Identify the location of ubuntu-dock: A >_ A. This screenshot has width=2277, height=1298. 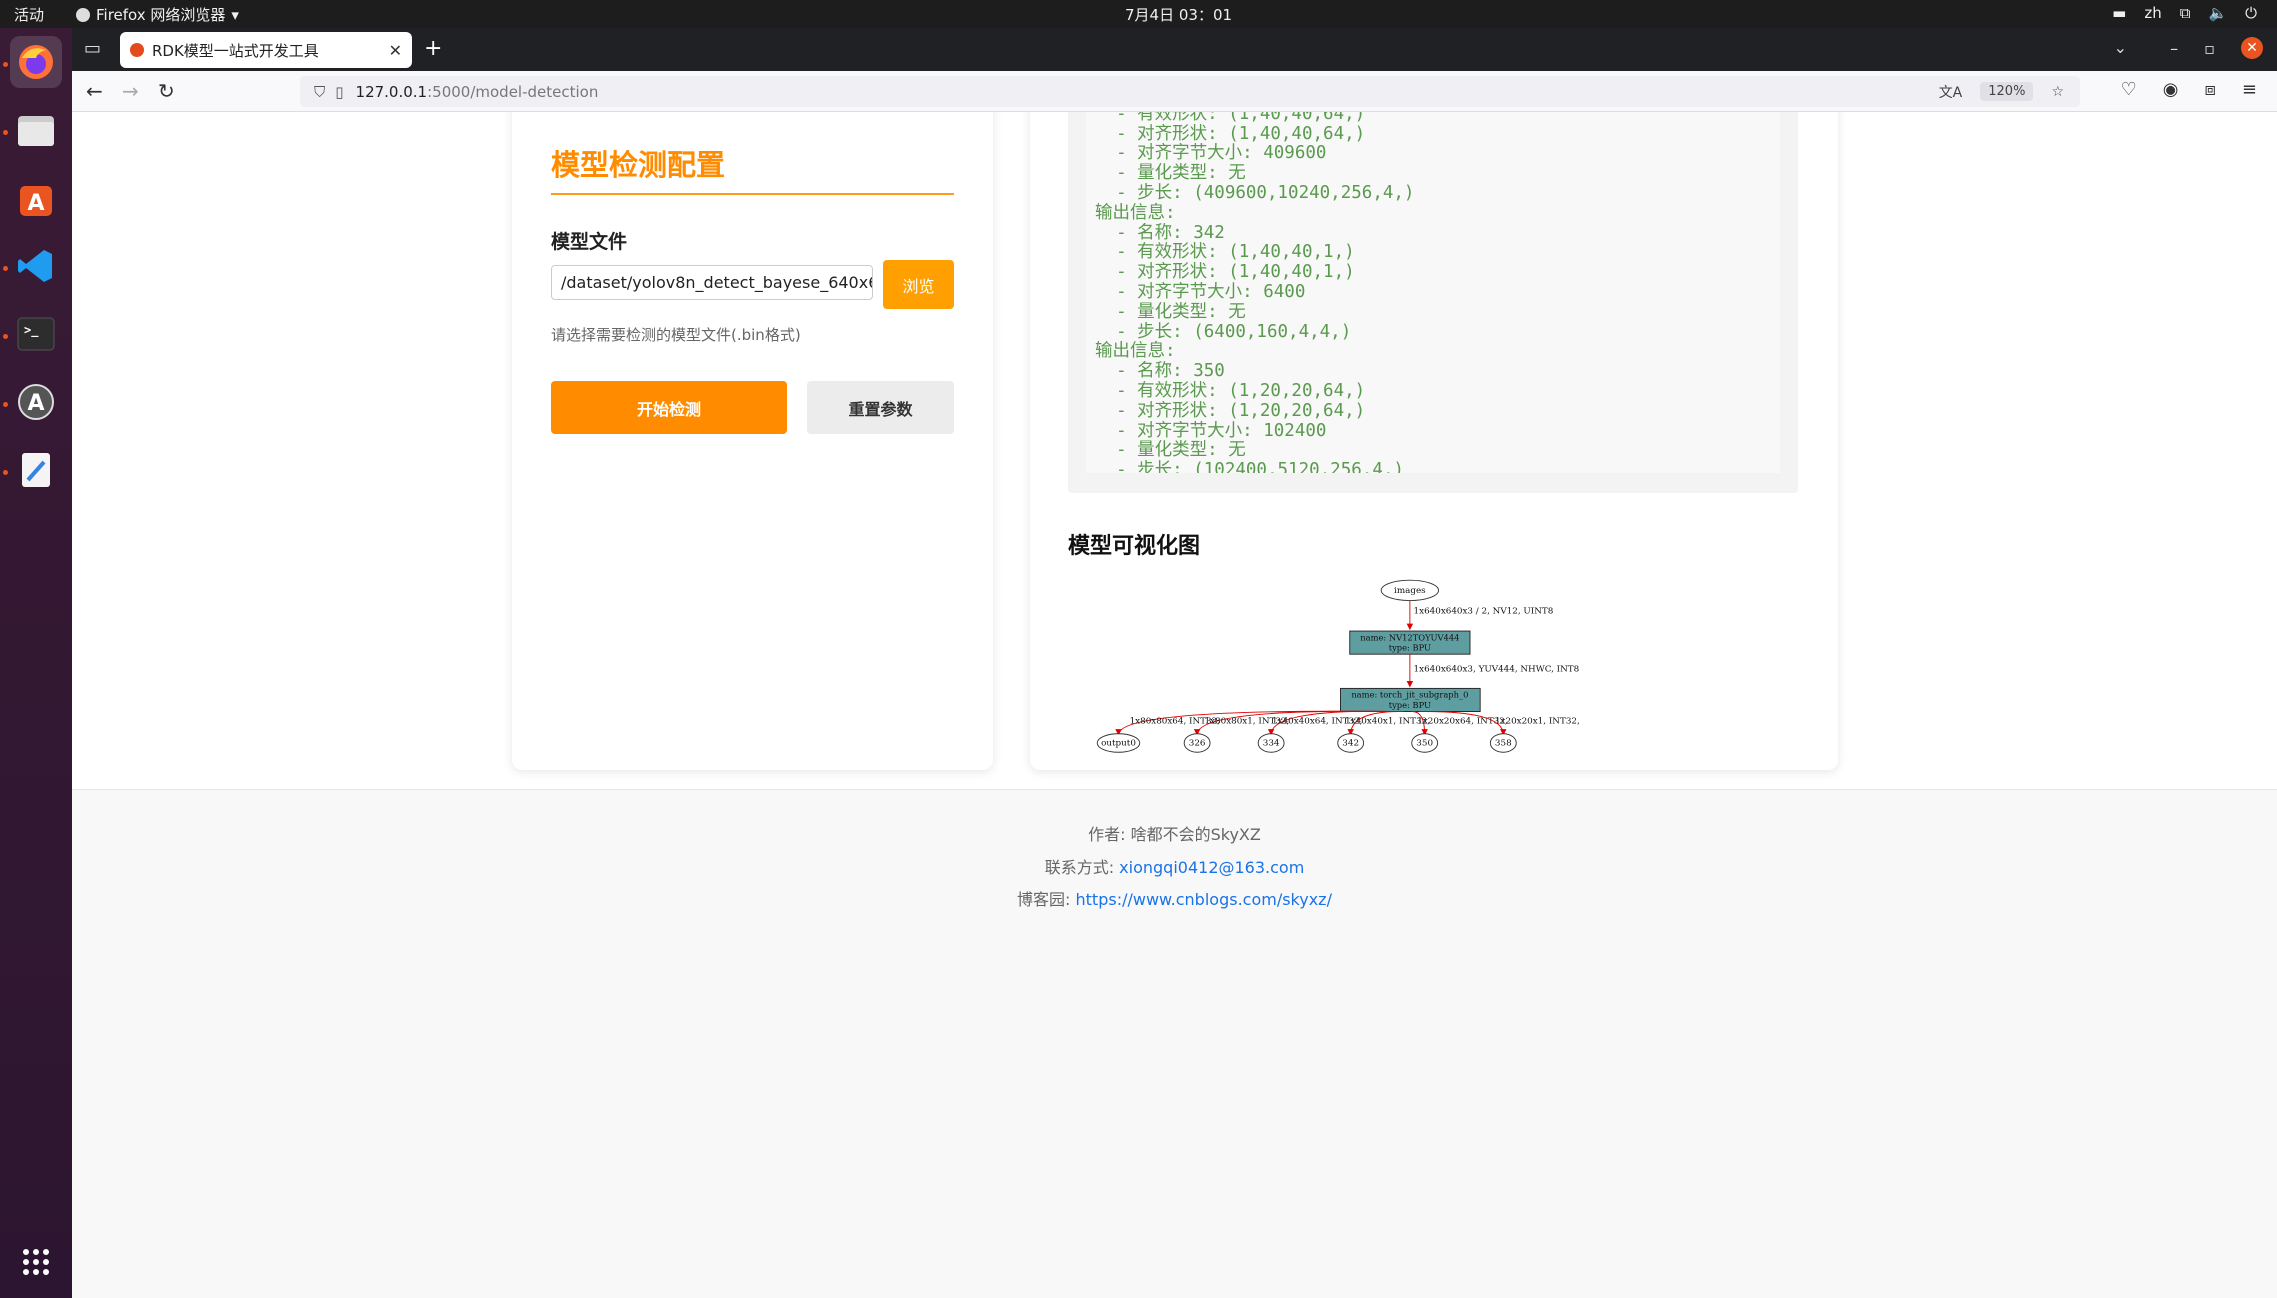
(36, 663).